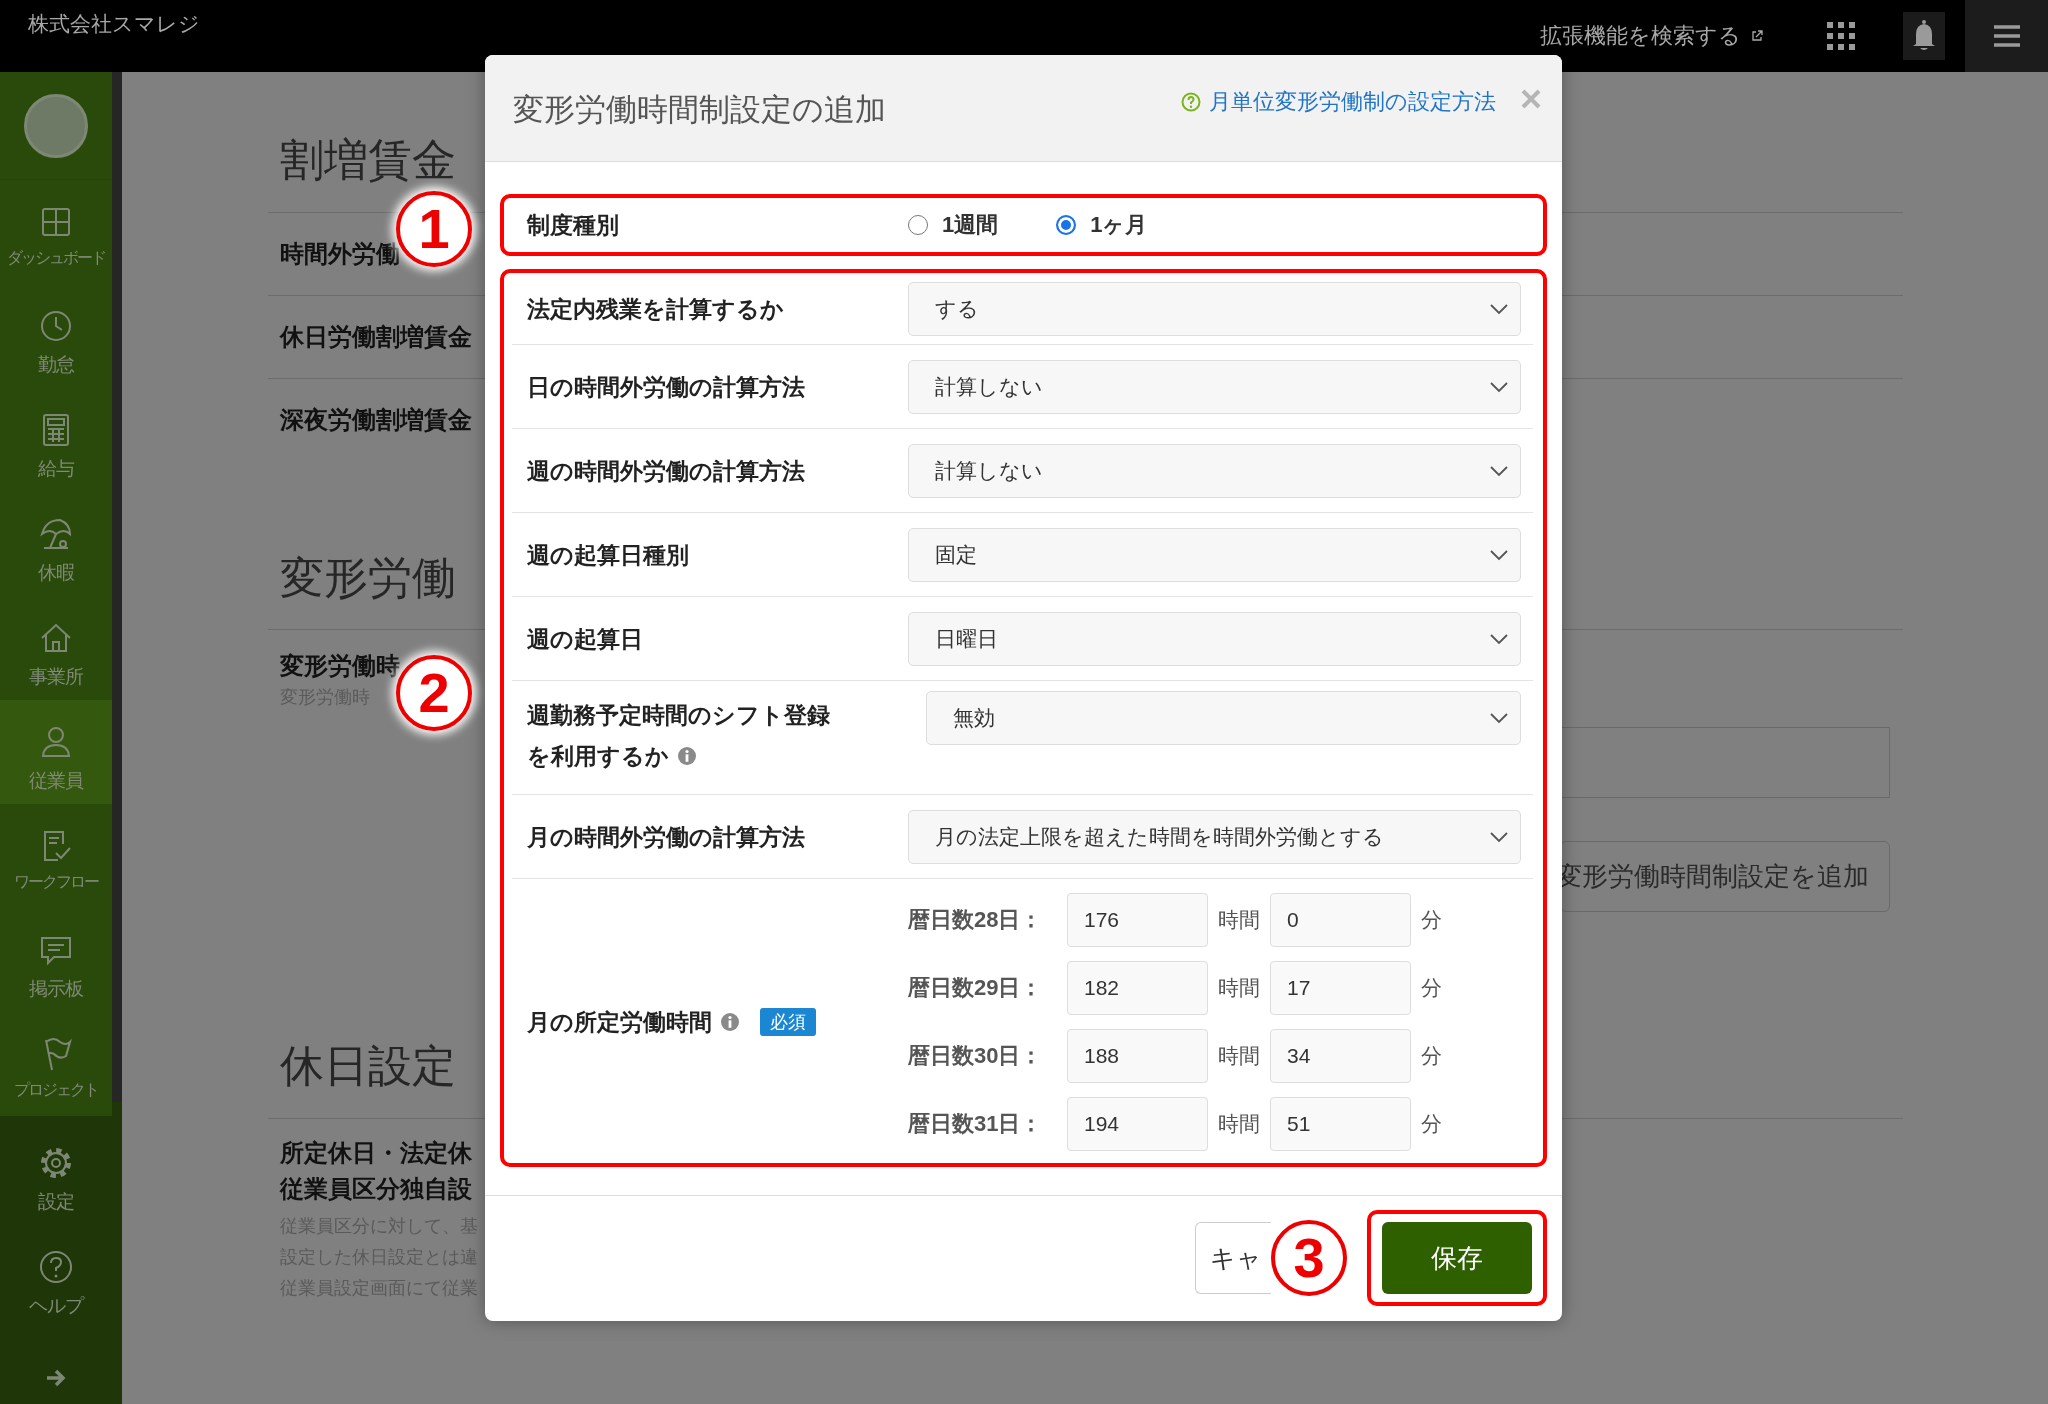  I want to click on input-field: 194, so click(1137, 1124).